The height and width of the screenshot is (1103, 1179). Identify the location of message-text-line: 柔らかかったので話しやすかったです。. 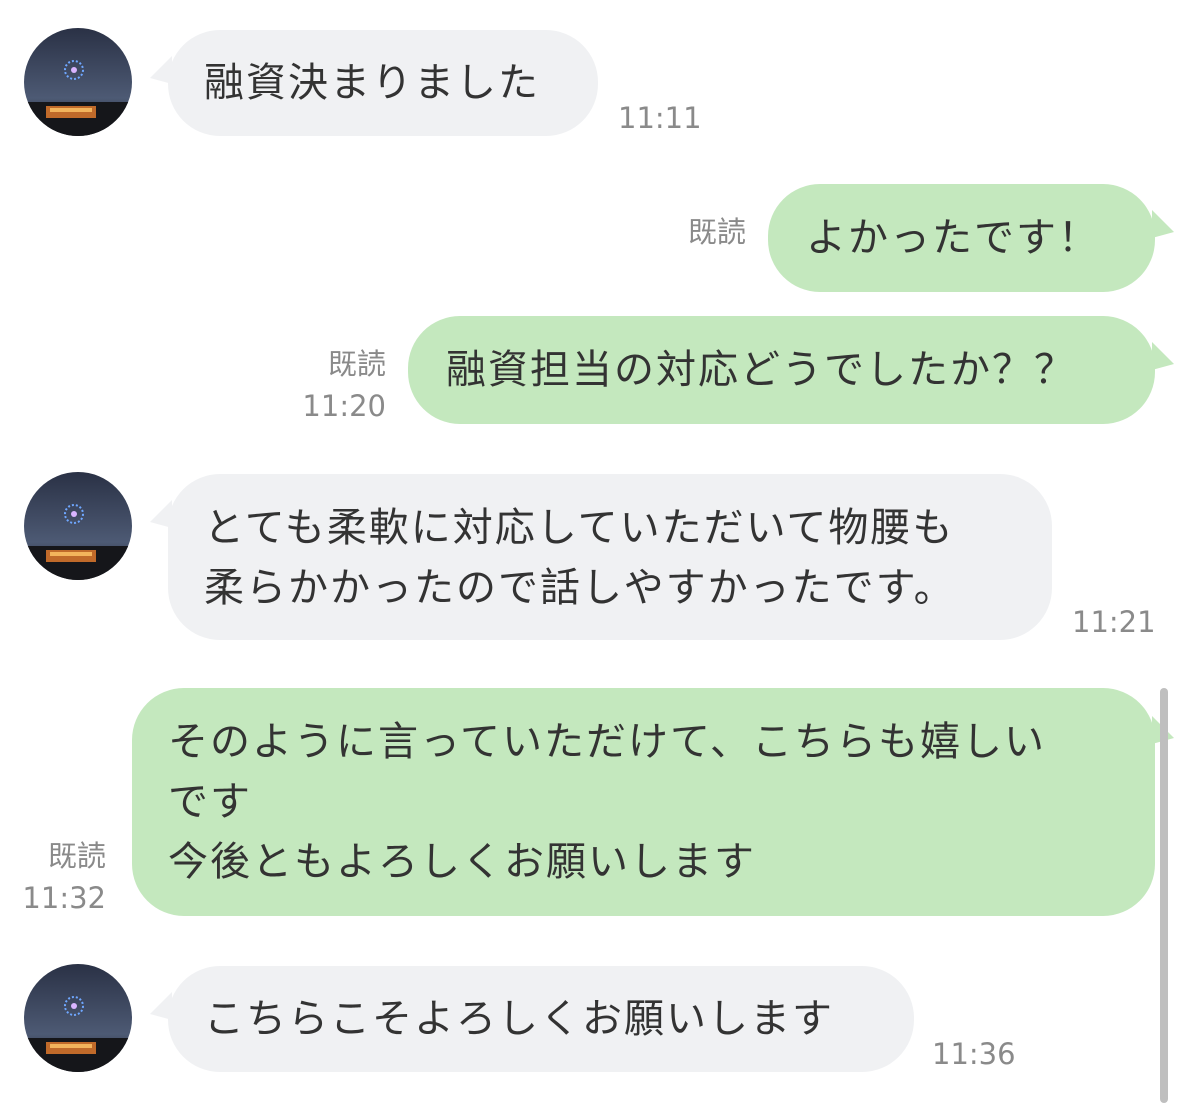
(580, 588).